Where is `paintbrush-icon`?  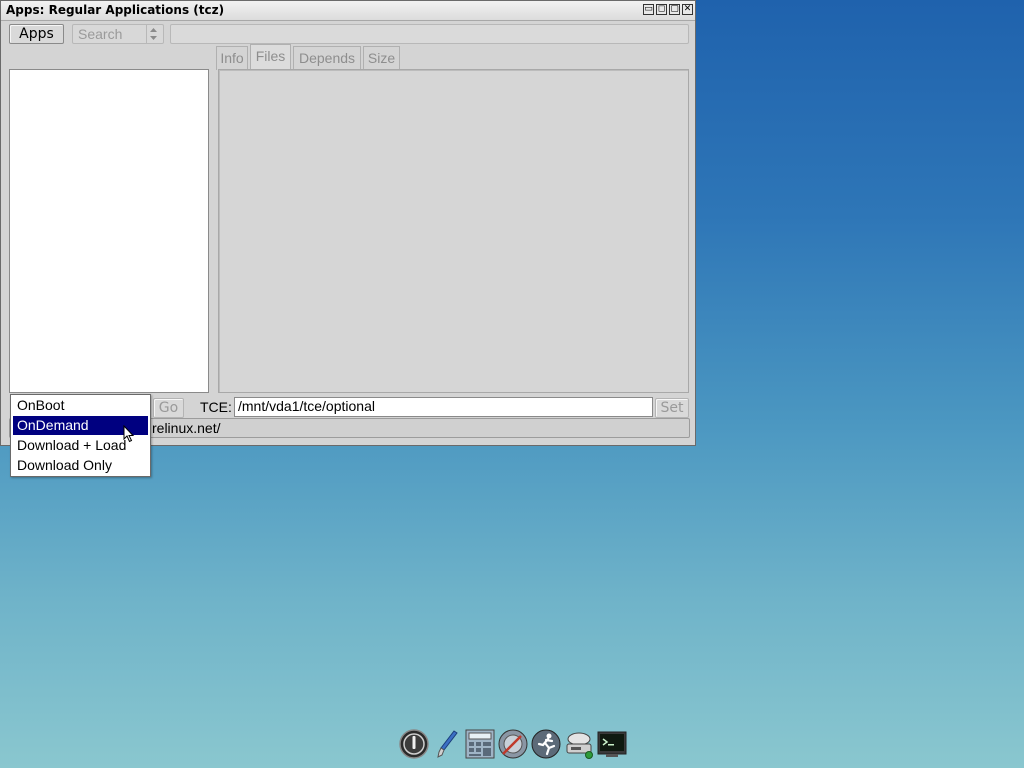 paintbrush-icon is located at coordinates (448, 744).